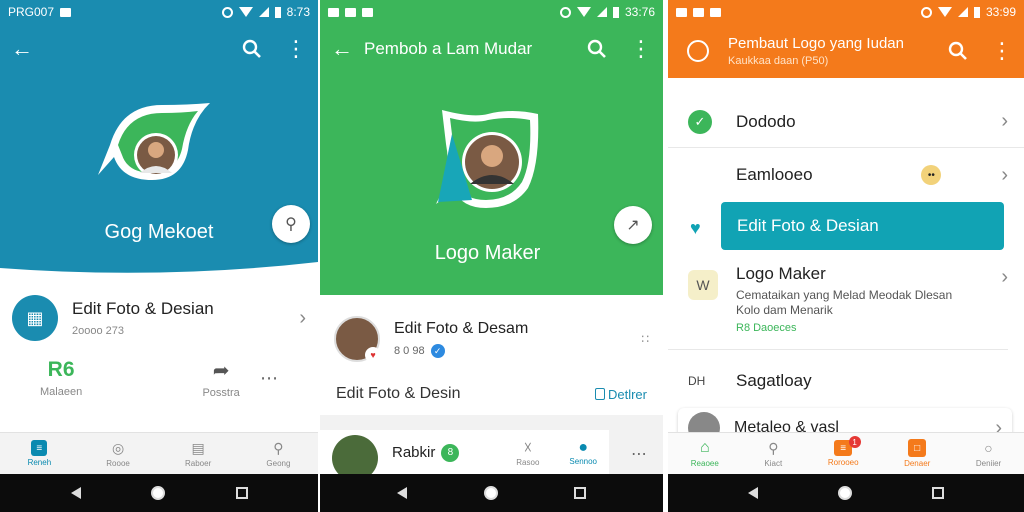 The width and height of the screenshot is (1024, 512). I want to click on menu-item-label: Eamlooeo, so click(774, 174).